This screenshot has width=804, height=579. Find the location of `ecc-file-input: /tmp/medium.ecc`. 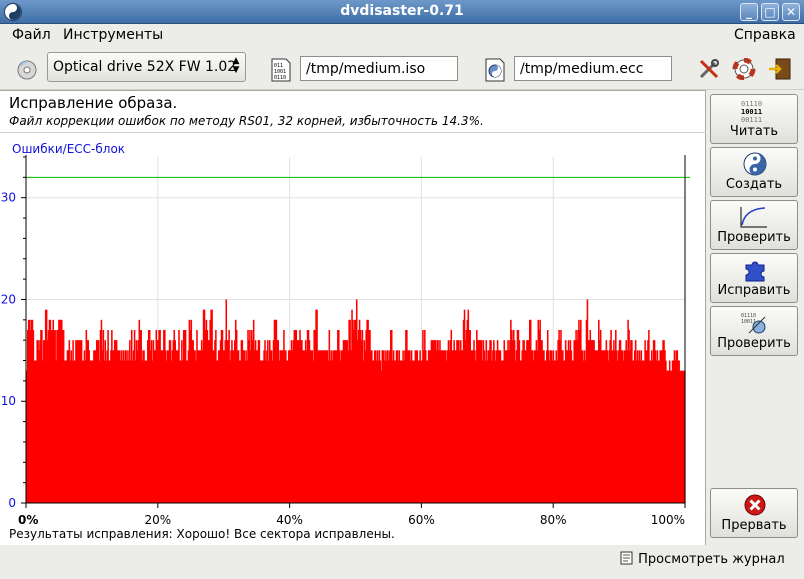

ecc-file-input: /tmp/medium.ecc is located at coordinates (593, 68).